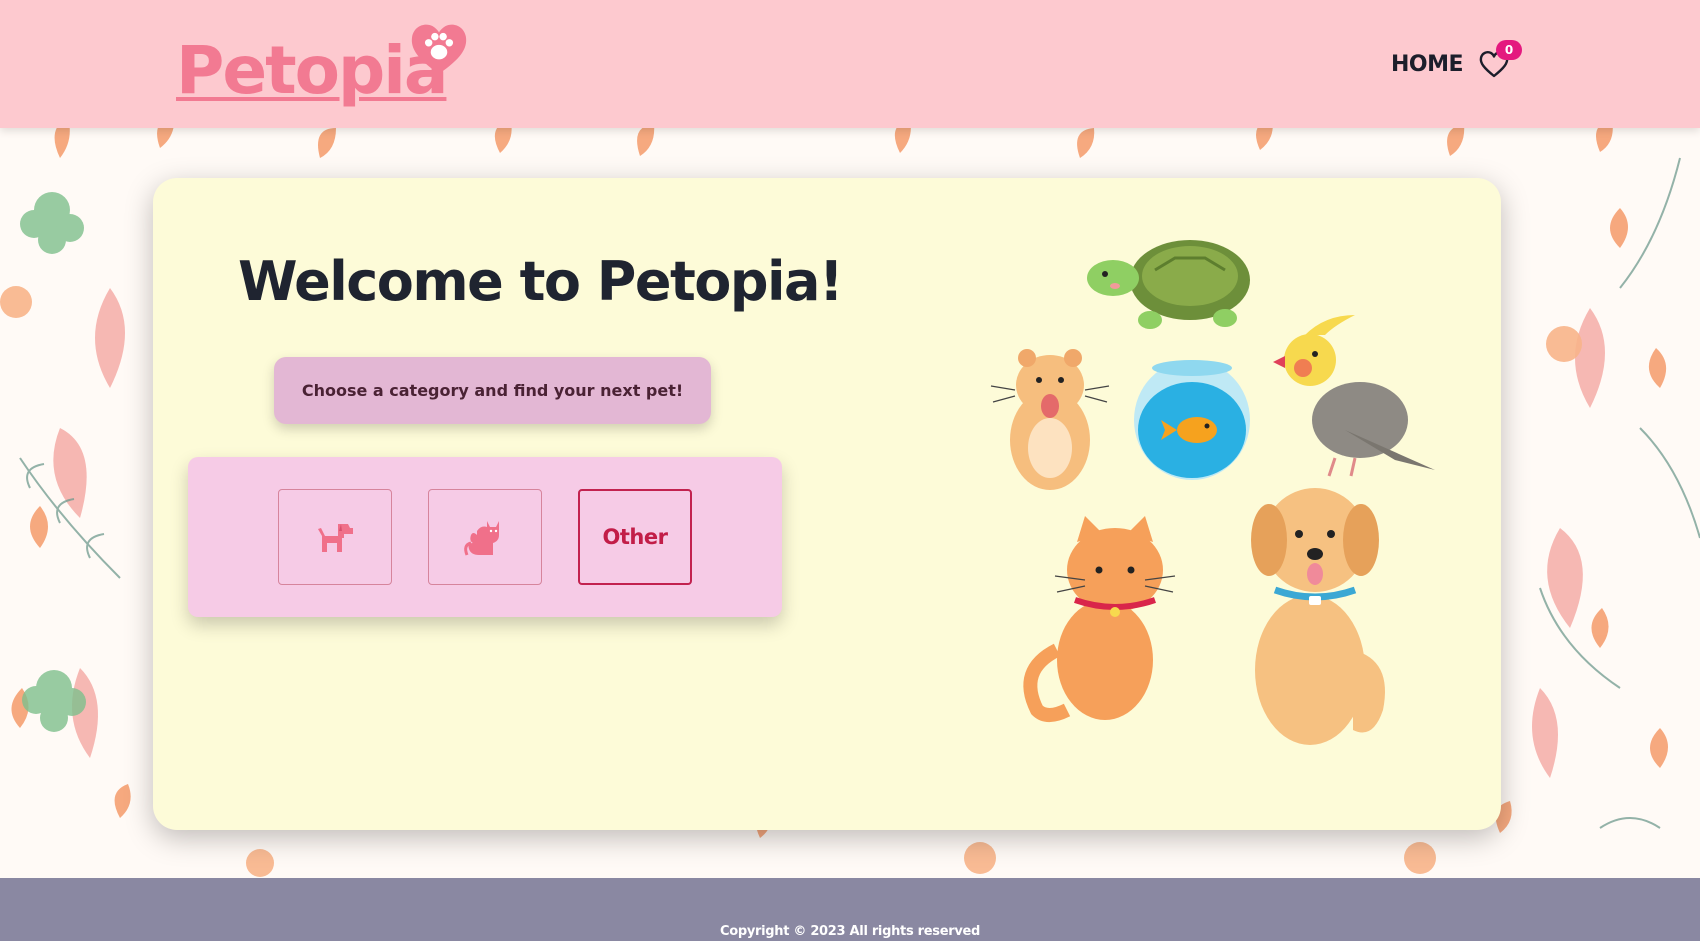 Image resolution: width=1700 pixels, height=941 pixels. What do you see at coordinates (439, 49) in the screenshot?
I see `heart-paw-icon` at bounding box center [439, 49].